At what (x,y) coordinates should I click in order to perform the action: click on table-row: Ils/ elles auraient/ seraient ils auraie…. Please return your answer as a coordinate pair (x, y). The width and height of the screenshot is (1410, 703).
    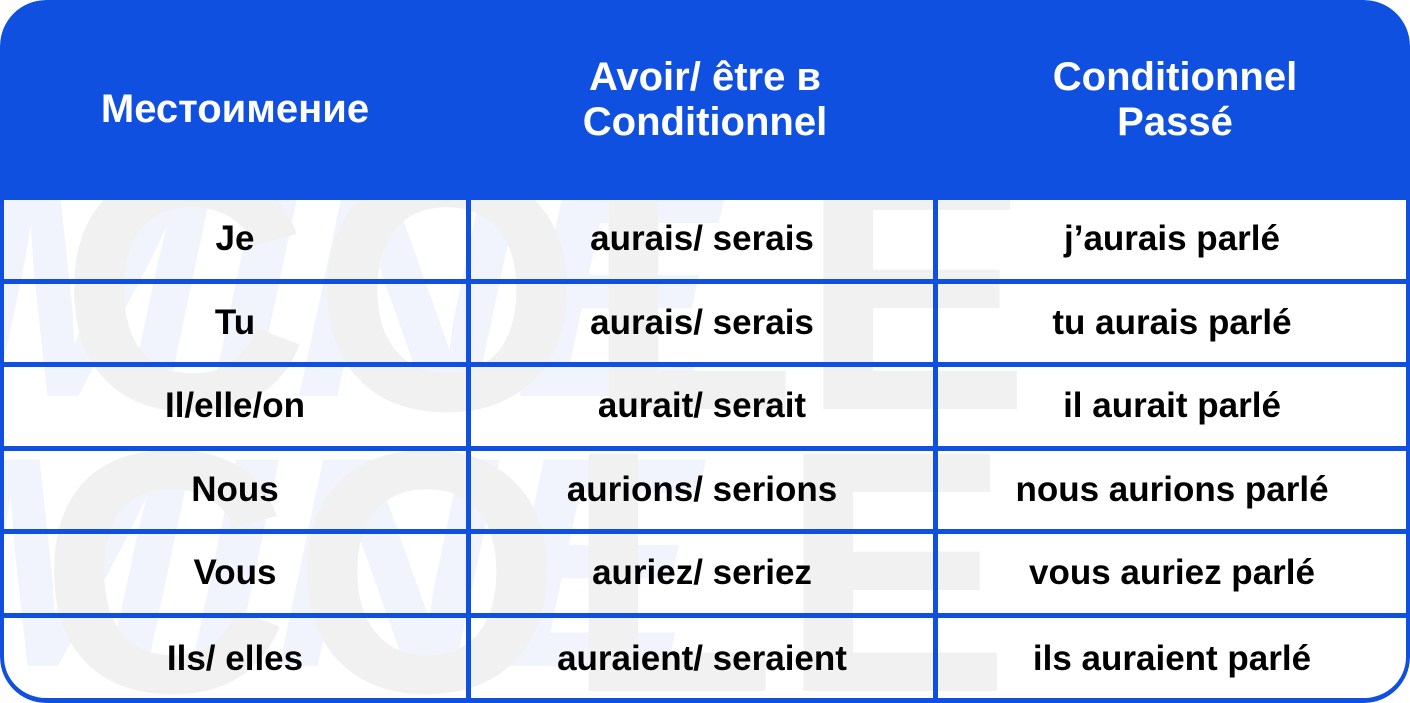
    Looking at the image, I should click on (705, 657).